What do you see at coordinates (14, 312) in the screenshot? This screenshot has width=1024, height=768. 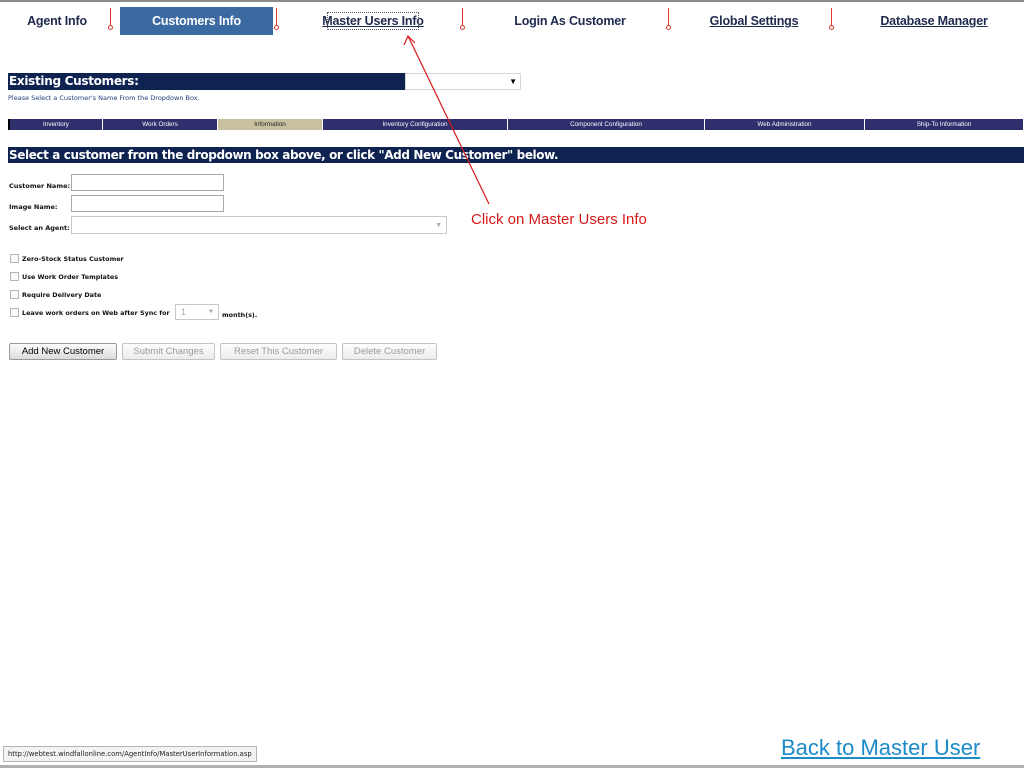 I see `leave-work-orders-checkbox` at bounding box center [14, 312].